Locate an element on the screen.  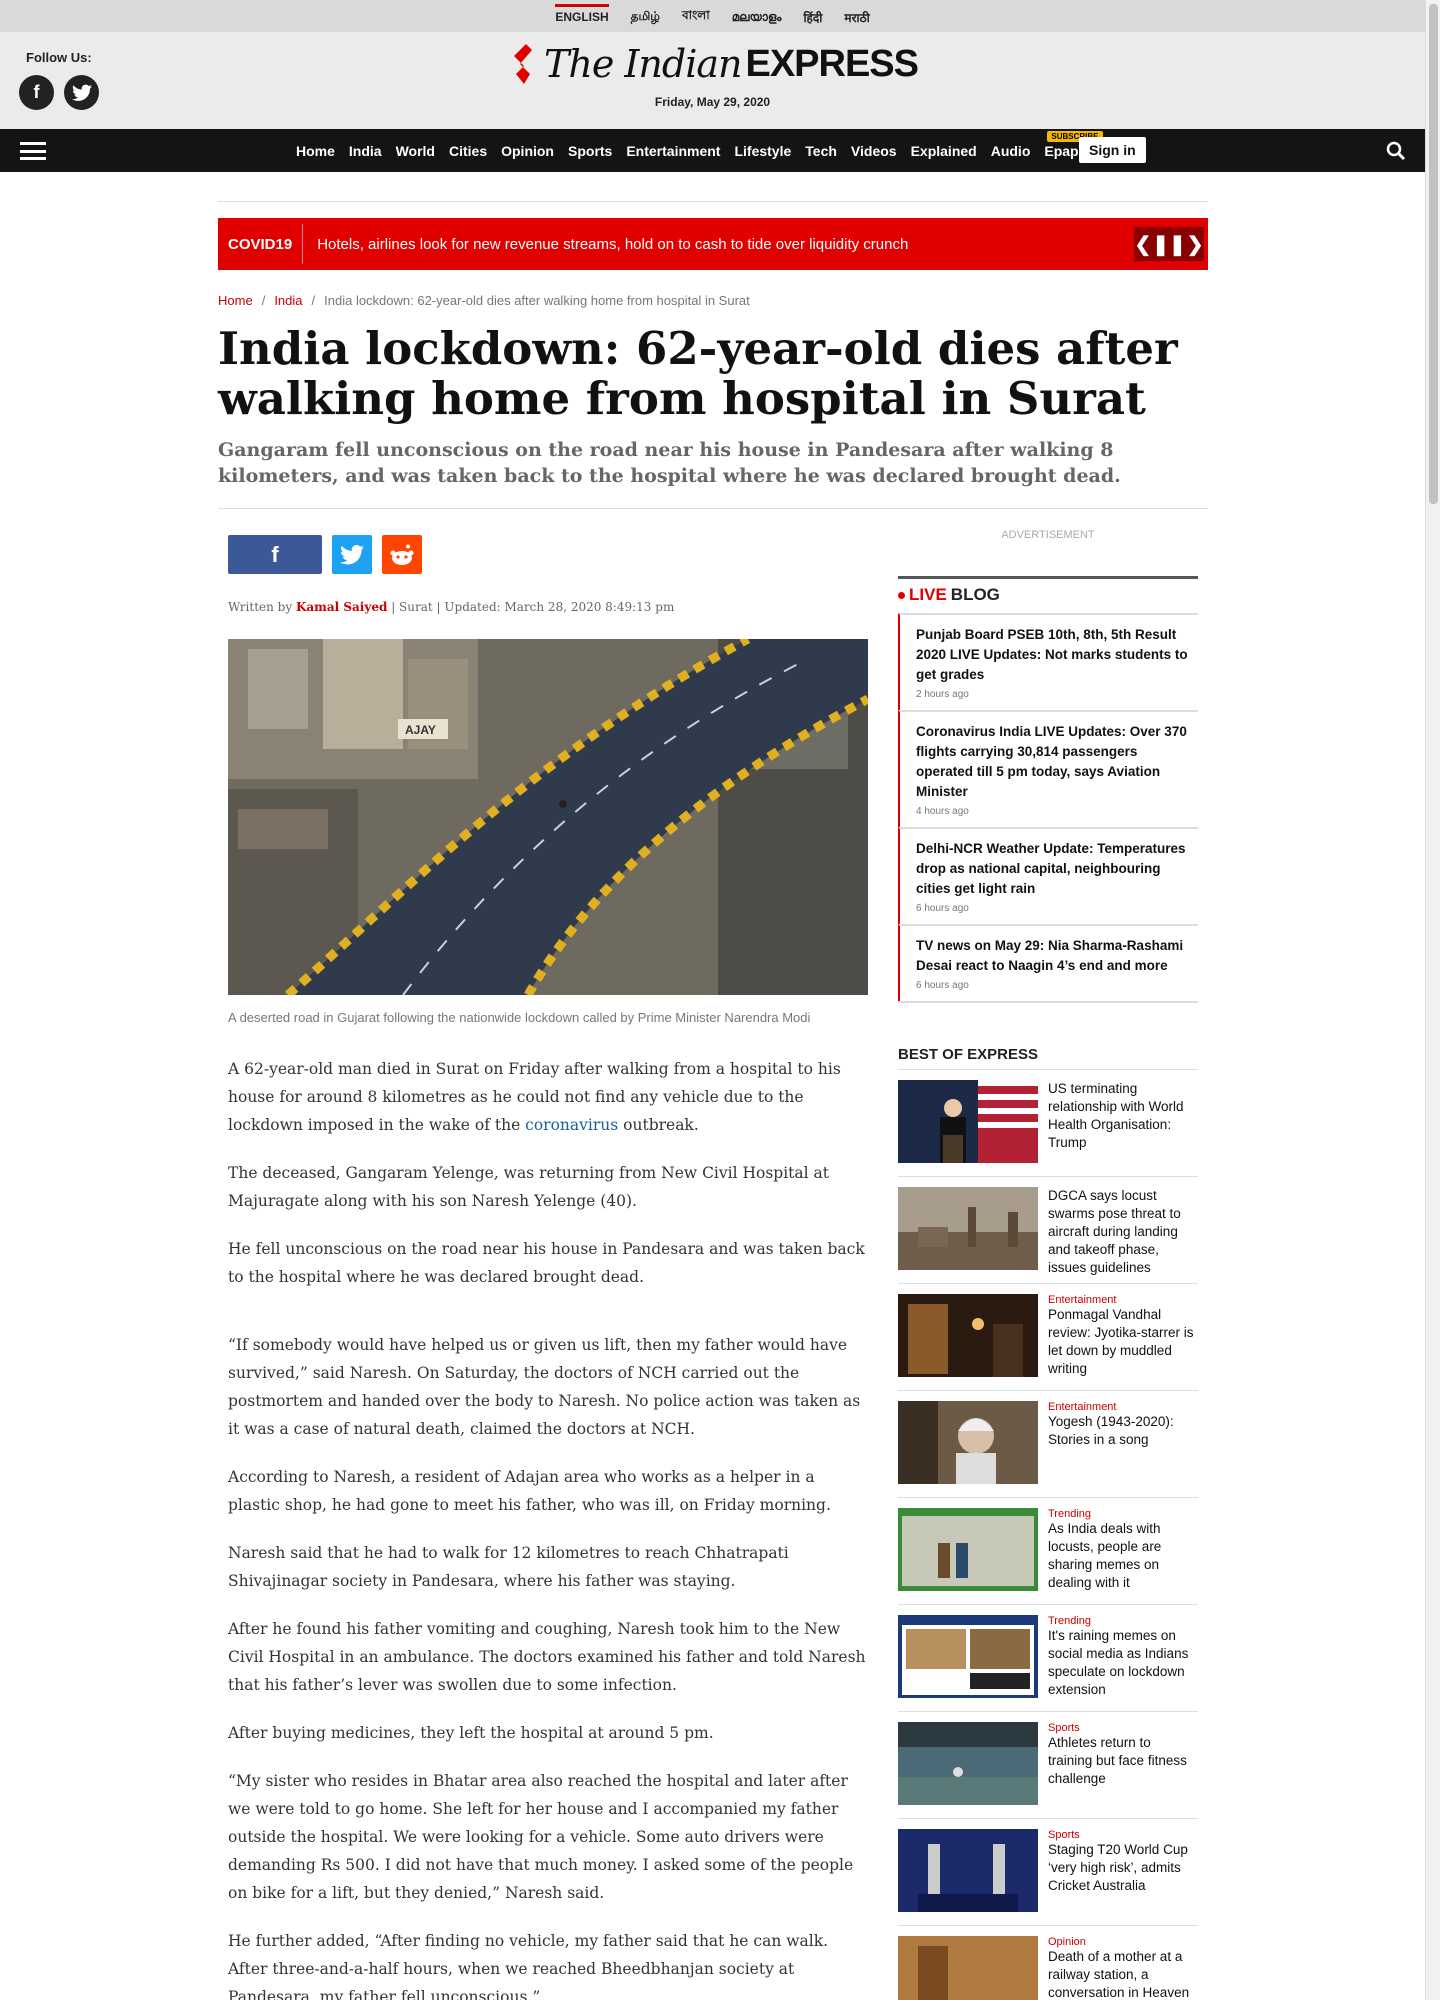
lang-tamil: தமிழ் is located at coordinates (645, 16).